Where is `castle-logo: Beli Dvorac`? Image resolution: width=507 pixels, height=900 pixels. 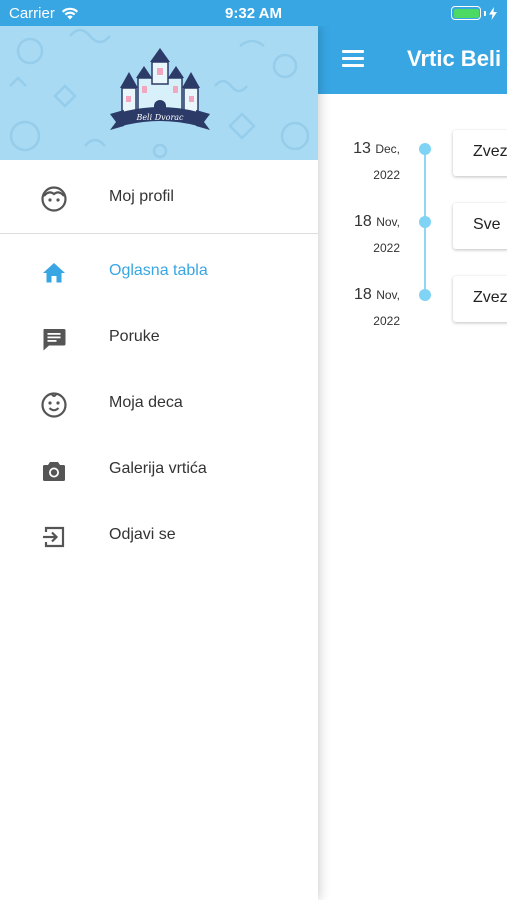
castle-logo: Beli Dvorac is located at coordinates (160, 89).